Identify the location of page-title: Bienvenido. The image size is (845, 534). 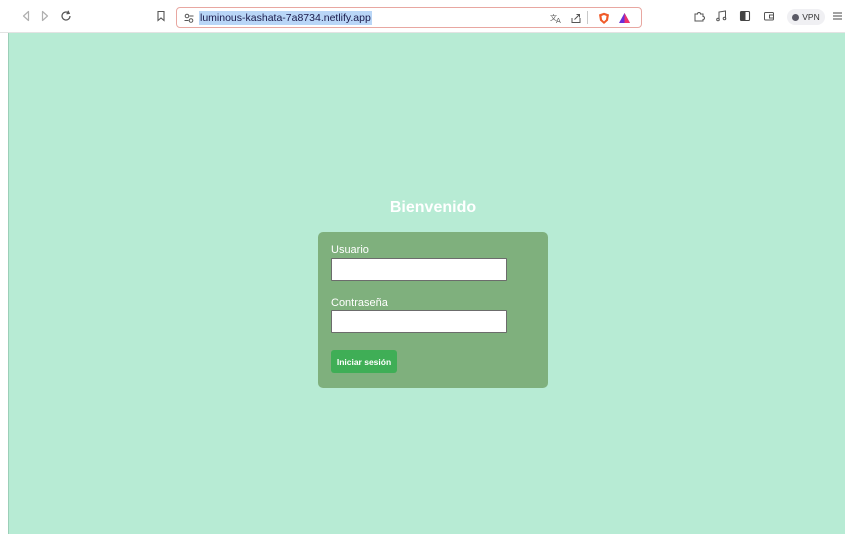
(433, 207).